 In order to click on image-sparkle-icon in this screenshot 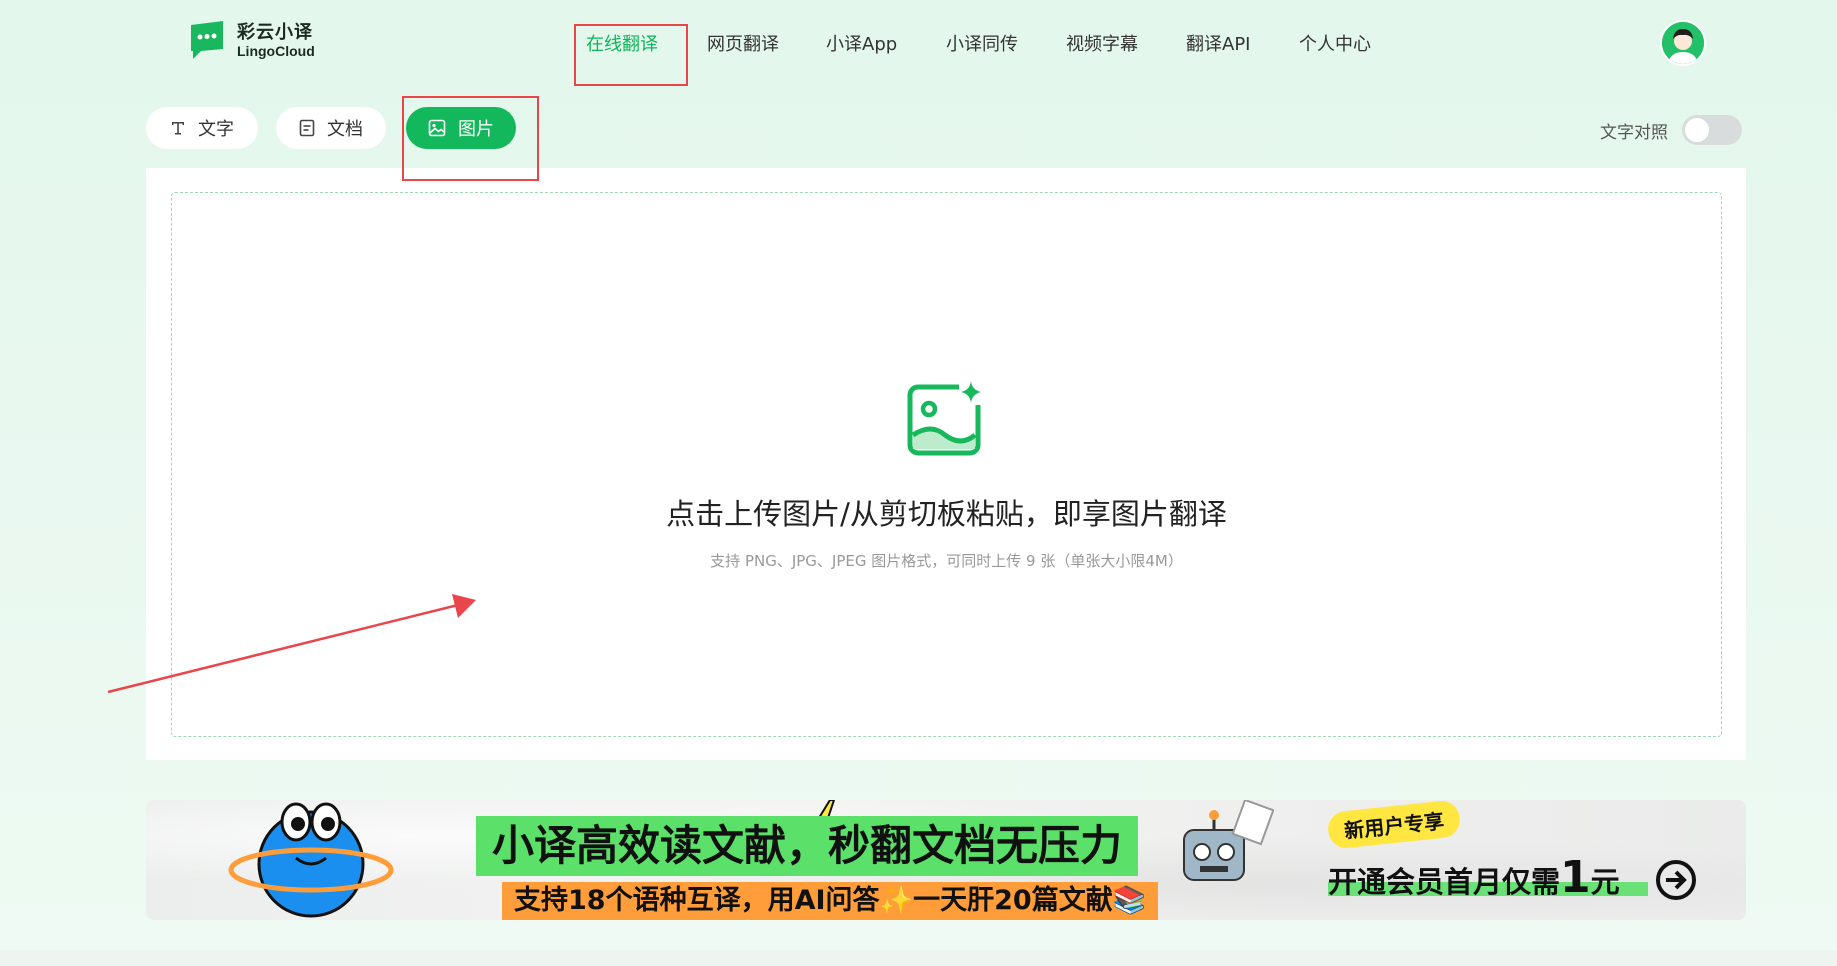, I will do `click(946, 417)`.